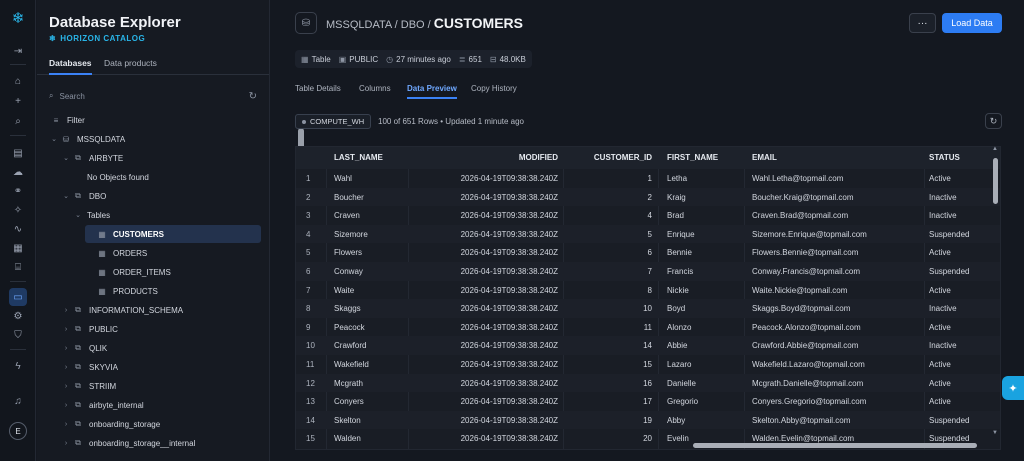  I want to click on header-col-customer-id: CUSTOMER_ID, so click(608, 157).